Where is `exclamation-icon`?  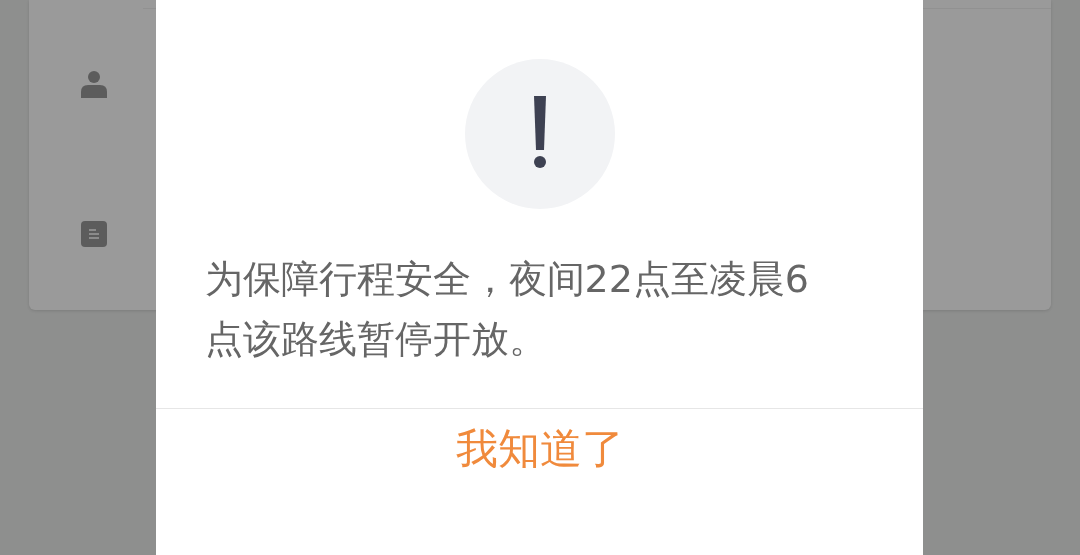
exclamation-icon is located at coordinates (539, 134).